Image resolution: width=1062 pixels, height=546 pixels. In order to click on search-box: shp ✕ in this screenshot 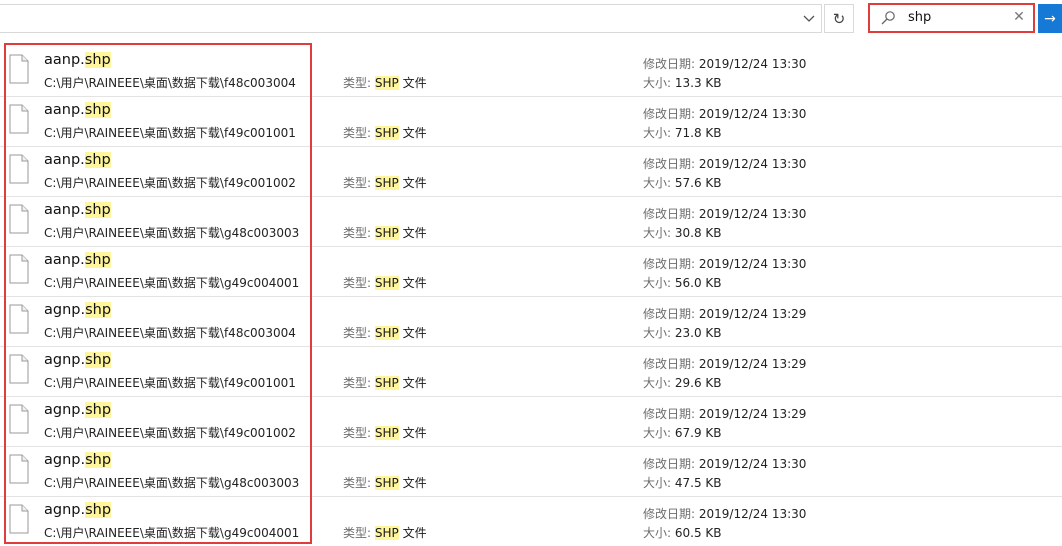, I will do `click(951, 18)`.